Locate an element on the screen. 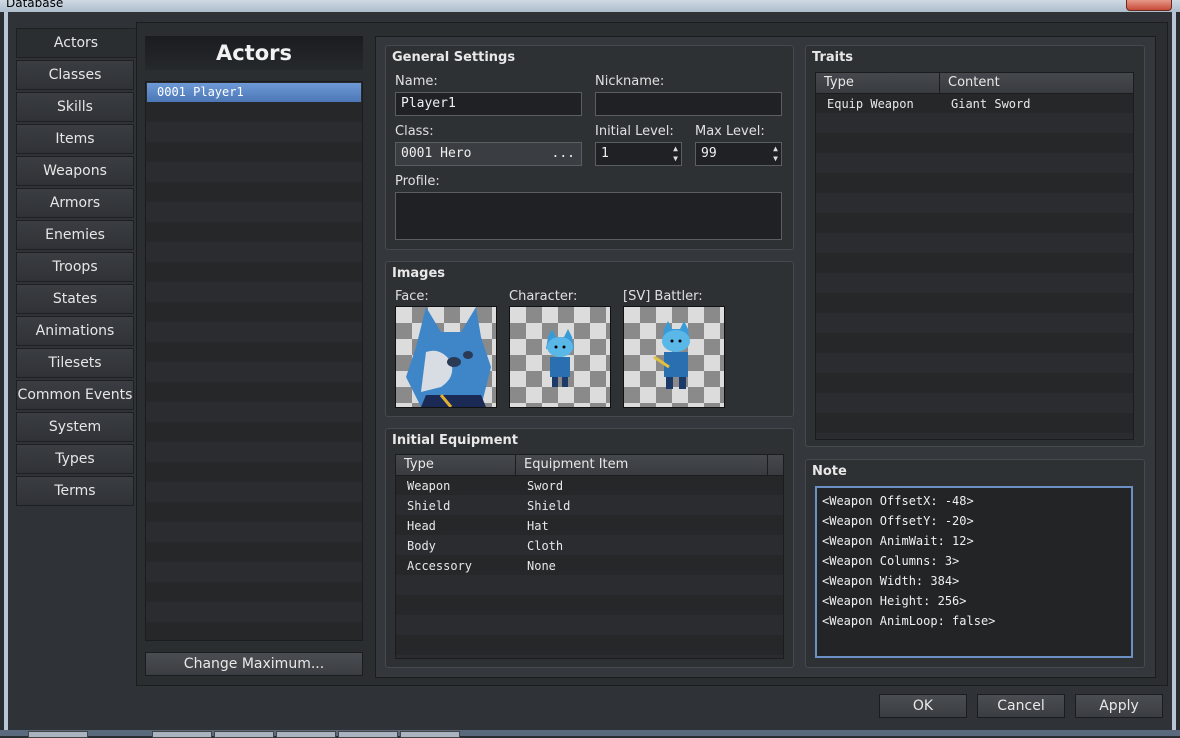 This screenshot has width=1180, height=738. sv-battler-image is located at coordinates (674, 357).